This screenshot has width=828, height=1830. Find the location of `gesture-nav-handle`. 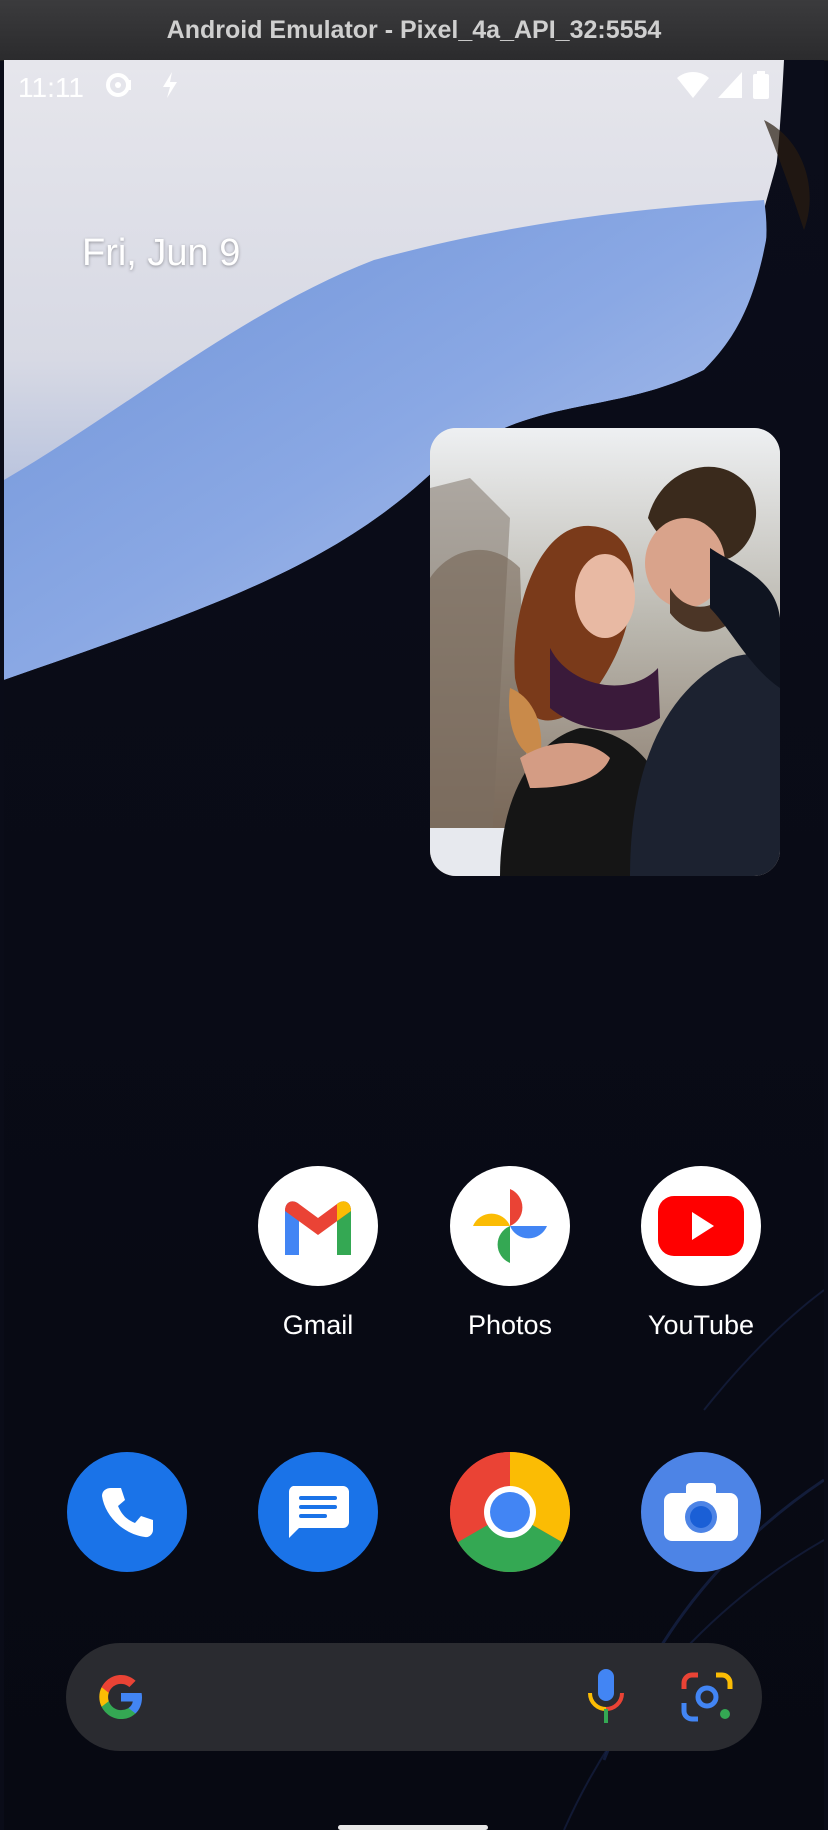

gesture-nav-handle is located at coordinates (413, 1827).